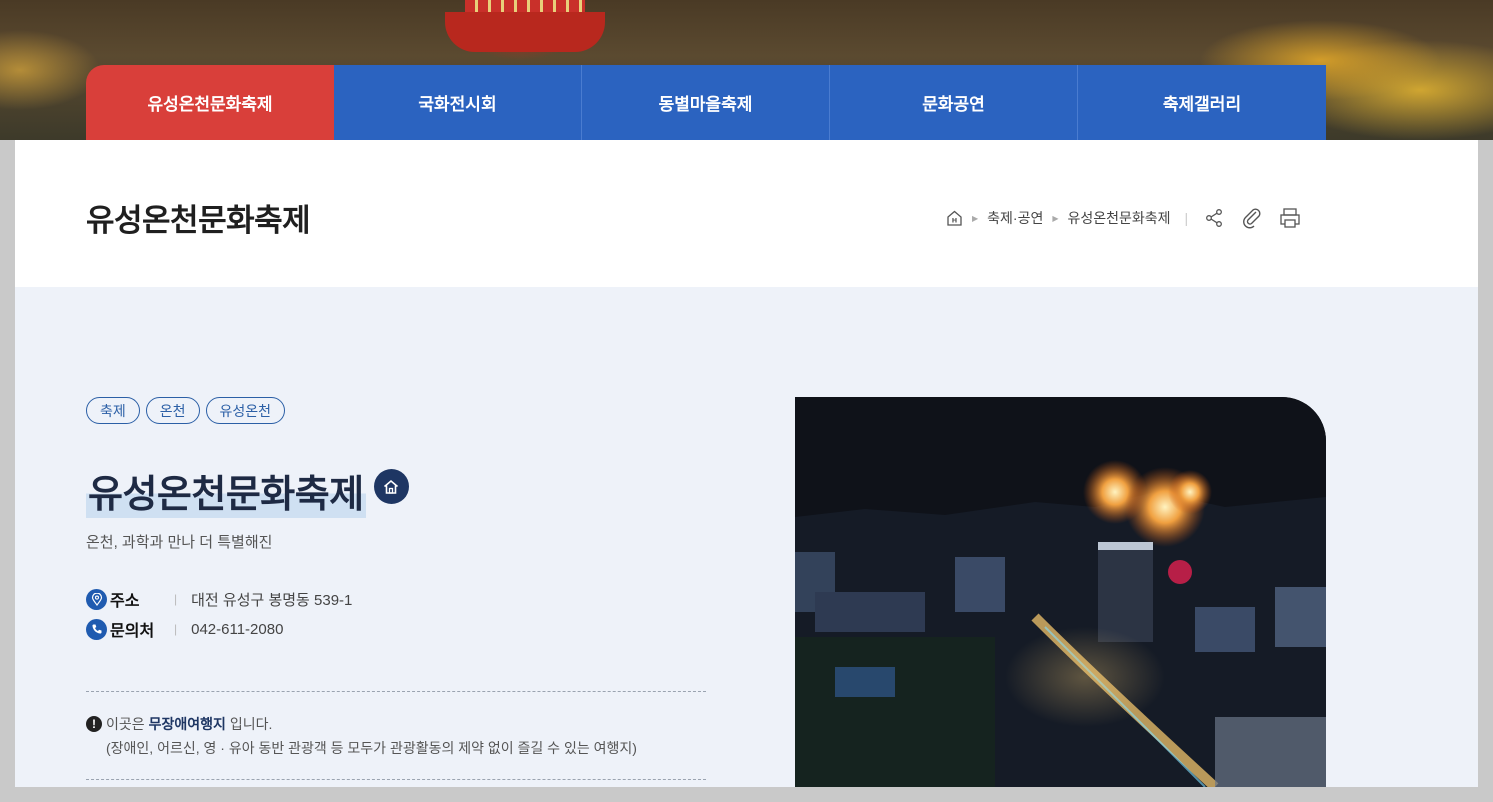 The image size is (1493, 802). I want to click on breadcrumb: H ▶ 축제·공연 ▶ 유성온천문화축제 |, so click(1123, 218).